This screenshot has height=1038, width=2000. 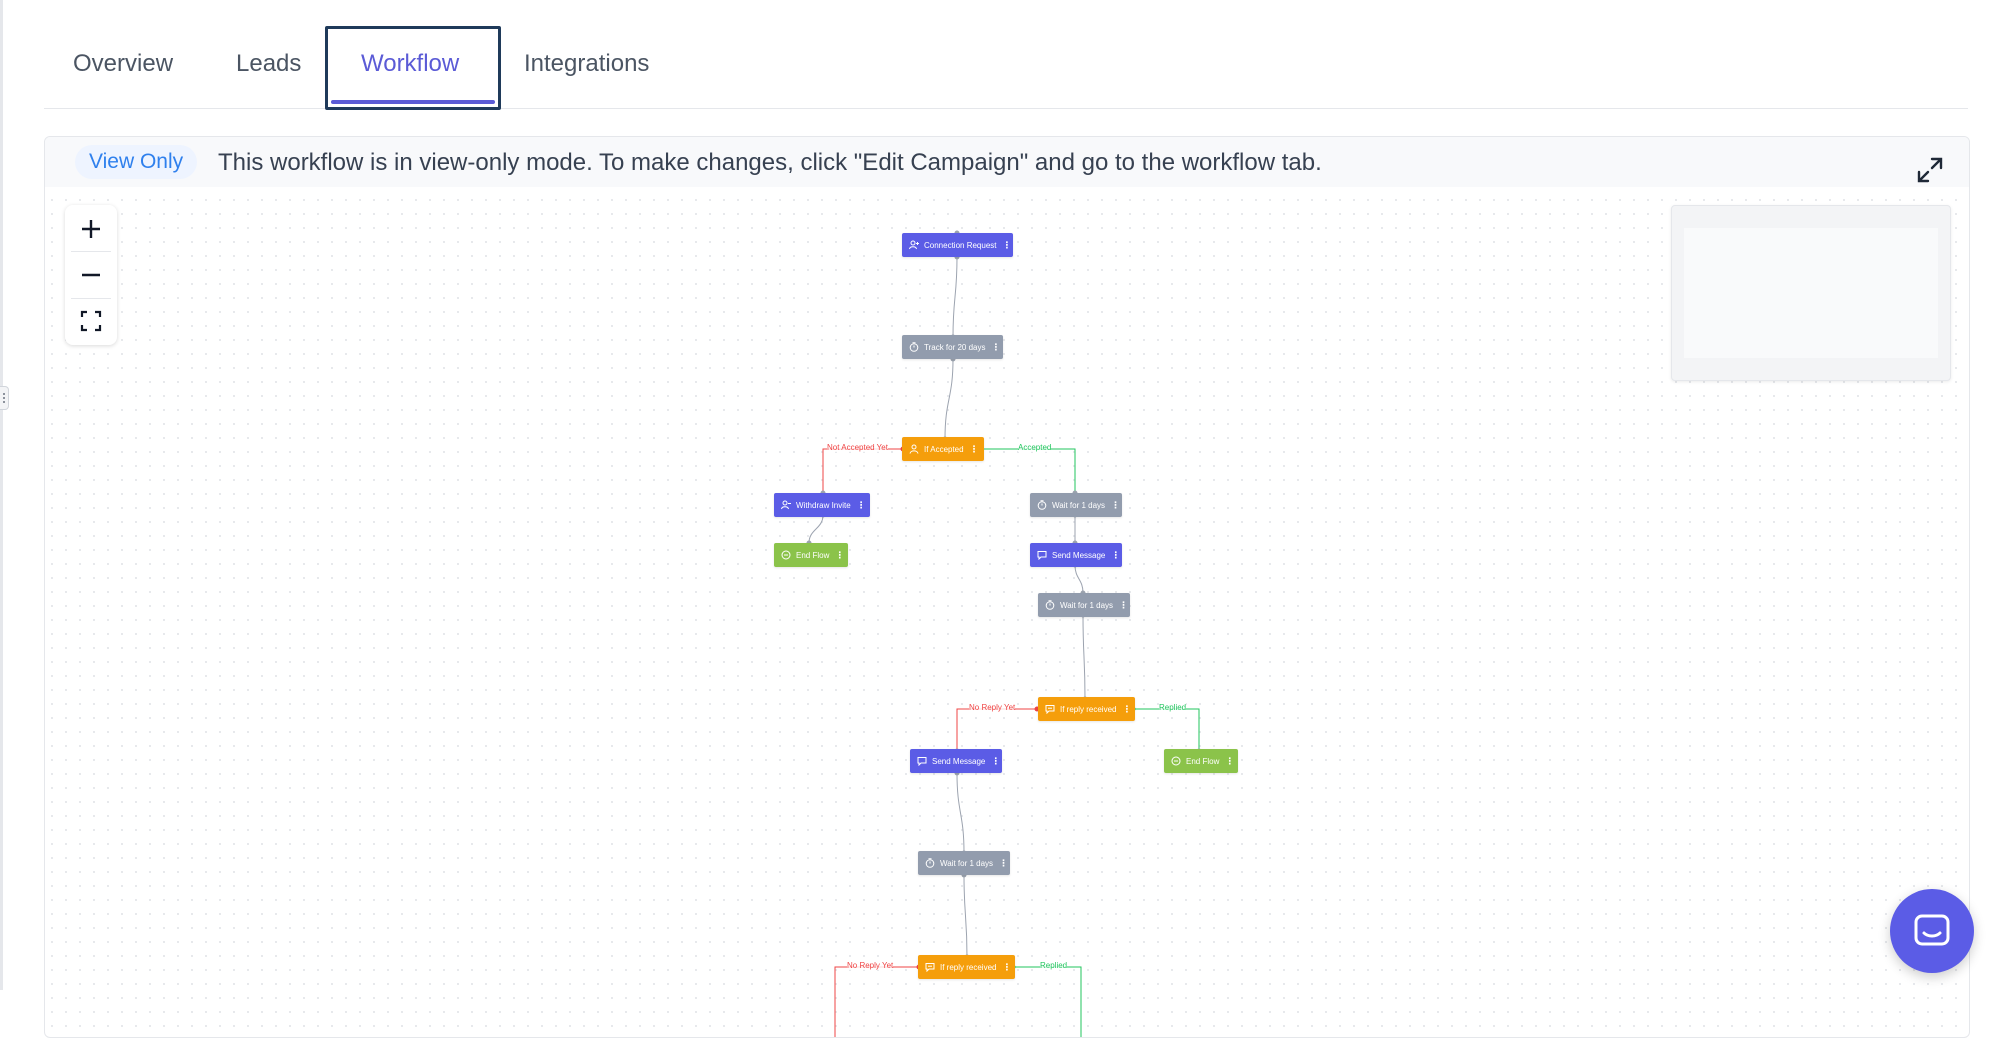 I want to click on chat-launcher-button, so click(x=1932, y=931).